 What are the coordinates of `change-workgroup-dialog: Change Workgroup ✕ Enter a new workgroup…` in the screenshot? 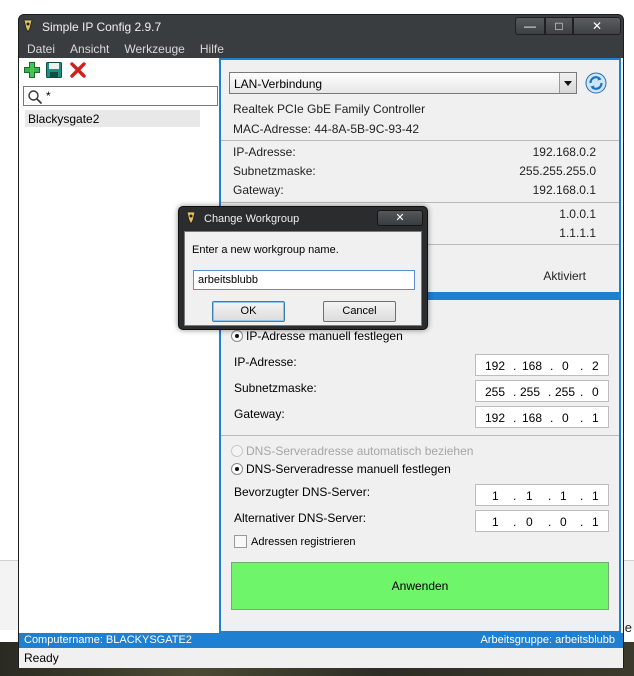 It's located at (303, 268).